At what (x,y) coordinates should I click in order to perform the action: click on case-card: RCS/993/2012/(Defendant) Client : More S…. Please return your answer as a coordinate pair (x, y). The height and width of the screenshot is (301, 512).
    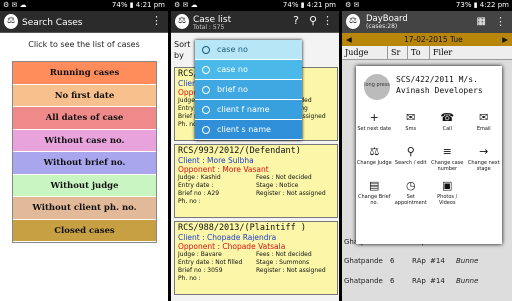
    Looking at the image, I should click on (256, 181).